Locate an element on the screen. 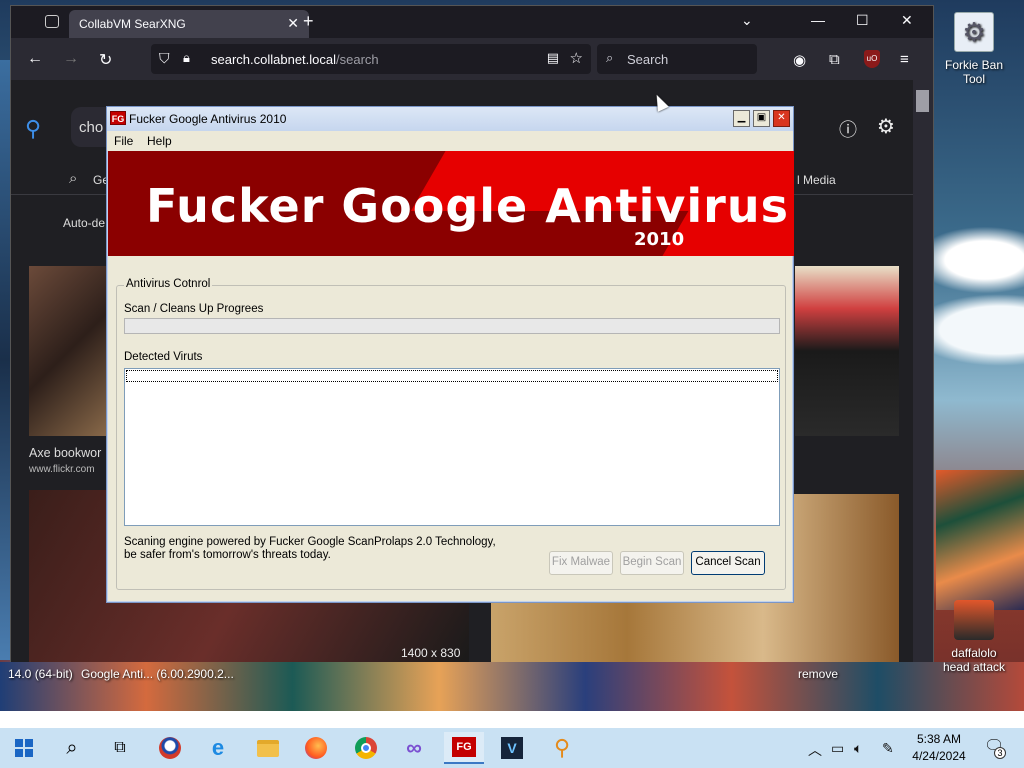  desktop-label-firefox-version: 14.0 (64-bit) is located at coordinates (40, 674).